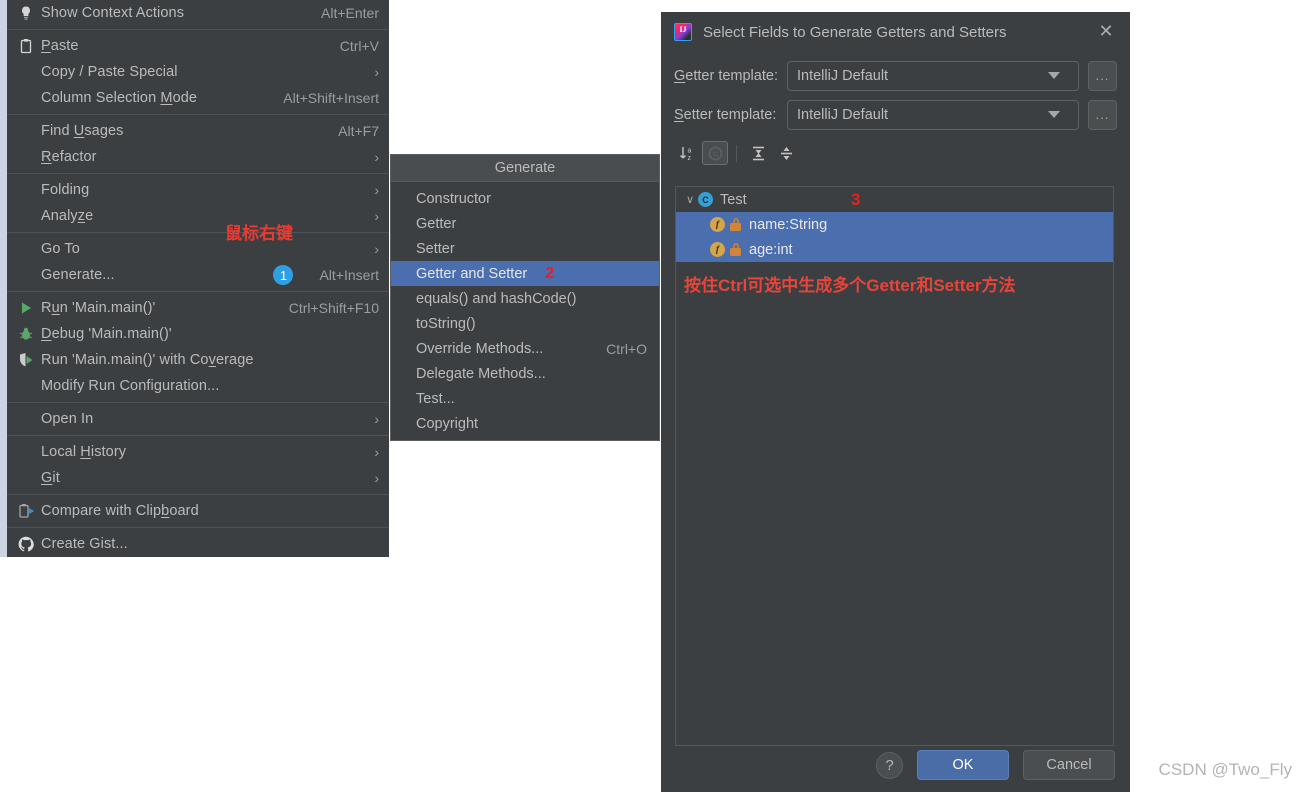 The height and width of the screenshot is (792, 1306). What do you see at coordinates (198, 13) in the screenshot?
I see `context-menu-item: Show Context Actions Alt+Enter` at bounding box center [198, 13].